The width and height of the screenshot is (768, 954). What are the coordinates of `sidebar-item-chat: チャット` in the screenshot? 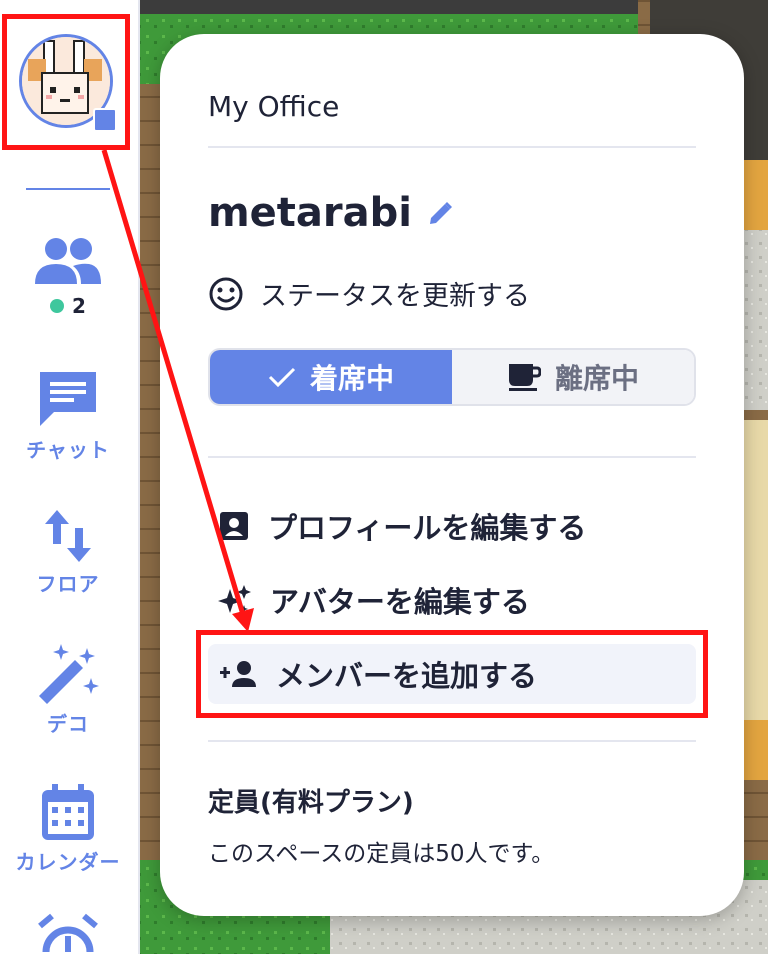 It's located at (68, 415).